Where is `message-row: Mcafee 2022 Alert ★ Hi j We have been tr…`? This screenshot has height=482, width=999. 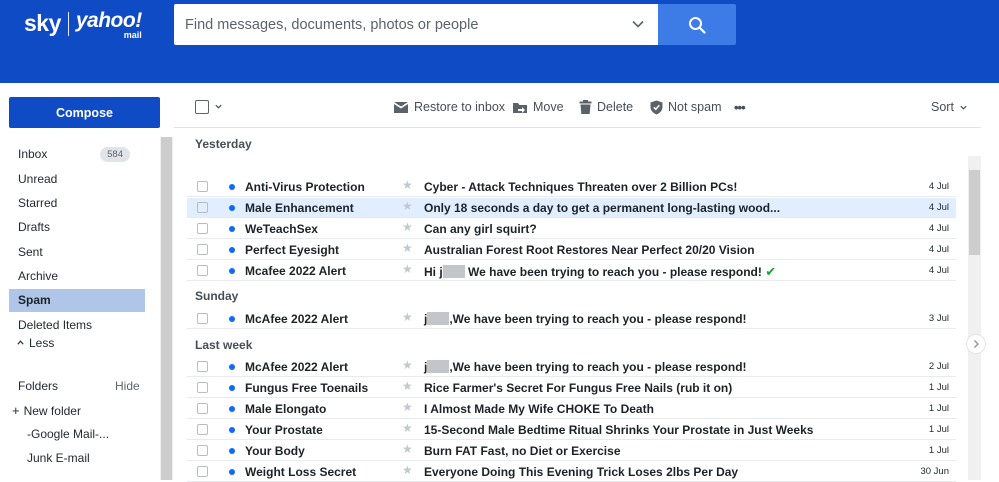 message-row: Mcafee 2022 Alert ★ Hi j We have been tr… is located at coordinates (571, 271).